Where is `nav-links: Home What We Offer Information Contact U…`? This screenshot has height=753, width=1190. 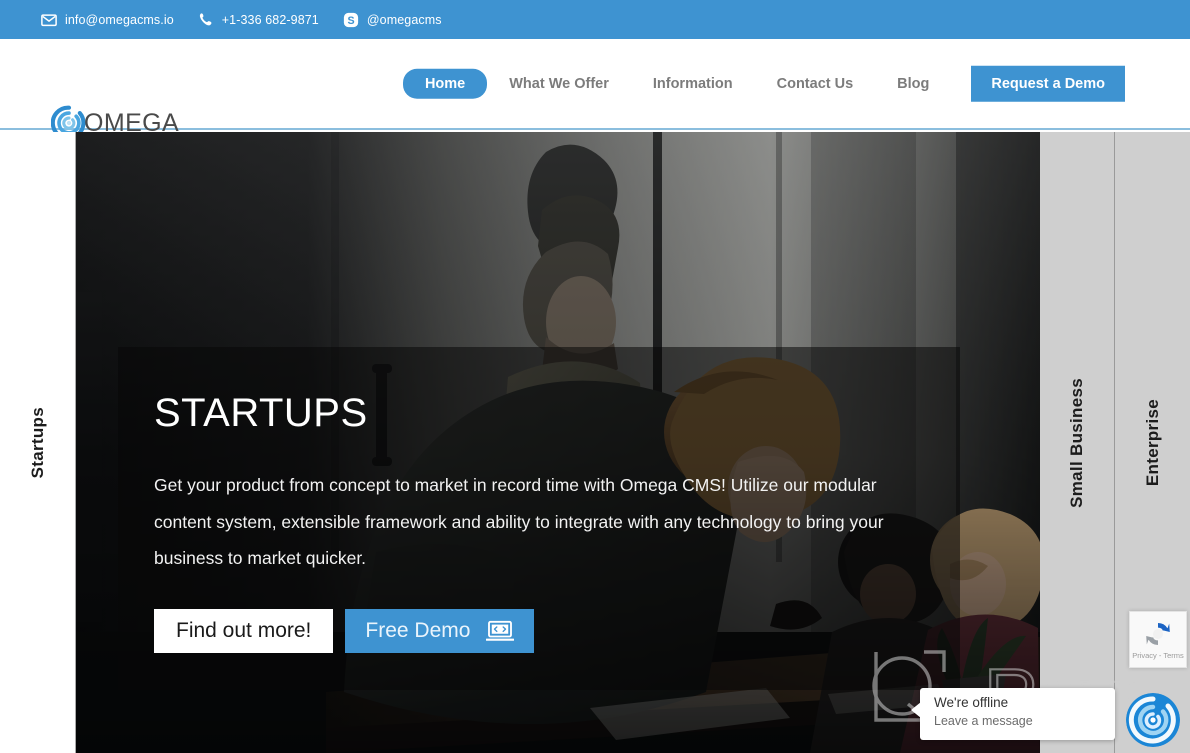
nav-links: Home What We Offer Information Contact U… is located at coordinates (763, 83).